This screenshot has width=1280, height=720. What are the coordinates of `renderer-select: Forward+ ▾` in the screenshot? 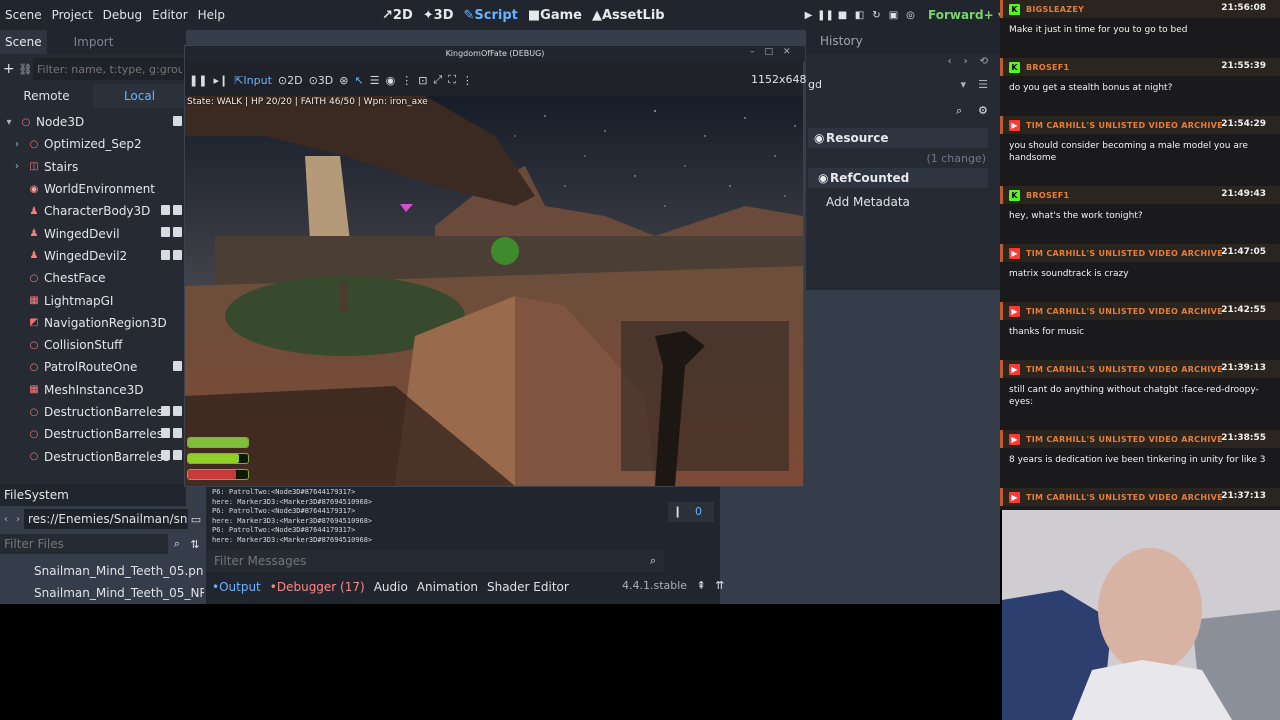 It's located at (964, 15).